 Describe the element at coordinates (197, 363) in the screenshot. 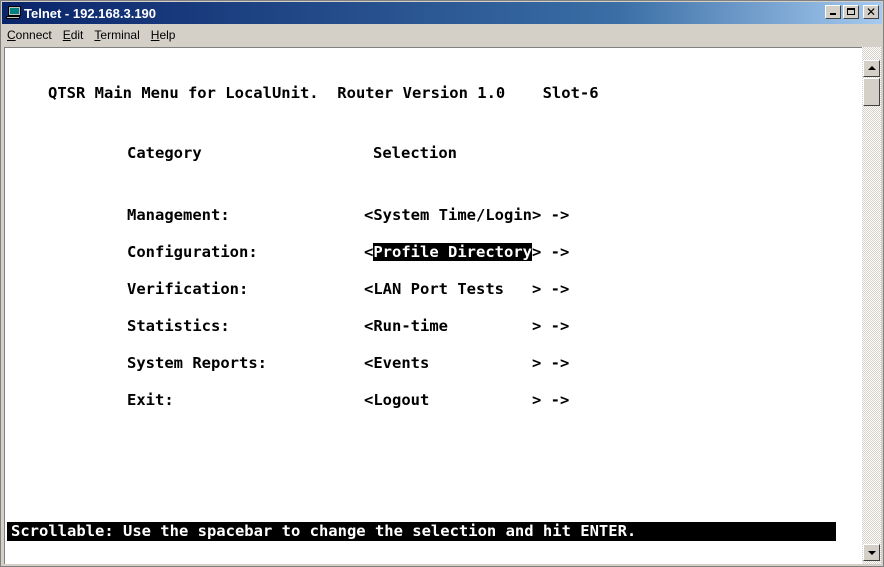

I see `category-system-reports: System Reports:` at that location.